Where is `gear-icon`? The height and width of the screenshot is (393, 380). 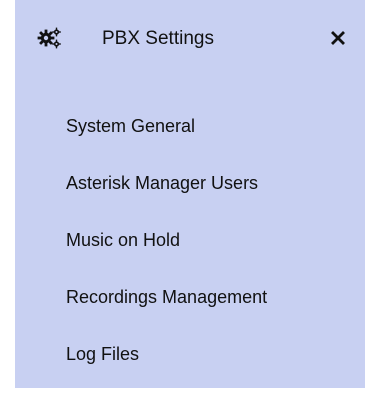 gear-icon is located at coordinates (49, 38).